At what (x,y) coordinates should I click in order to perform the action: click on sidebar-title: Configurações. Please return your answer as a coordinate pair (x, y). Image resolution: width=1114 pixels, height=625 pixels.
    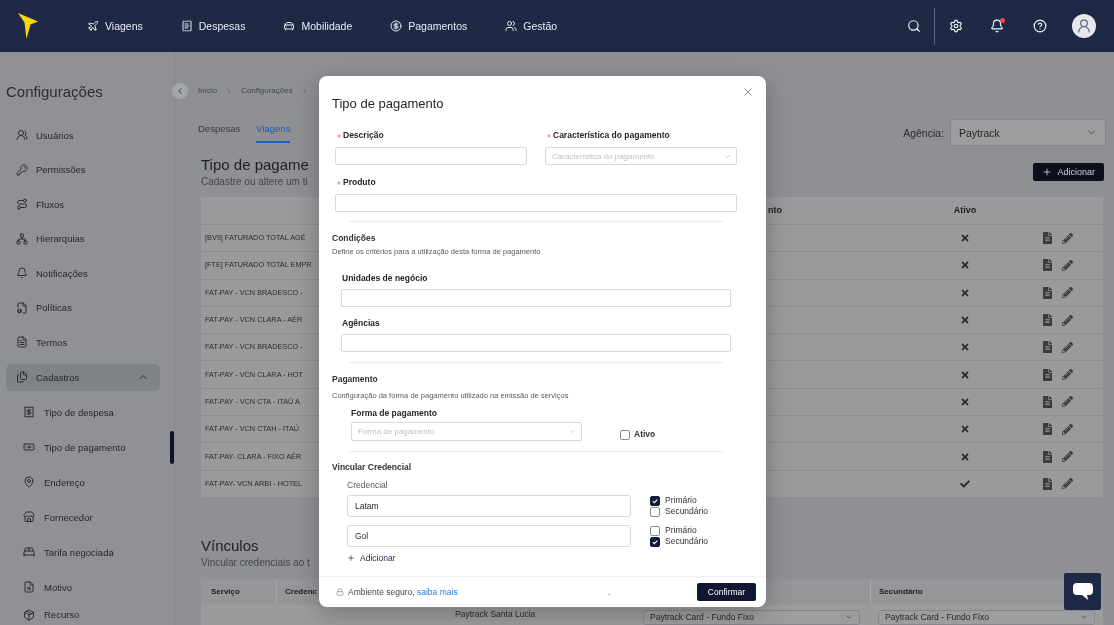
    Looking at the image, I should click on (54, 92).